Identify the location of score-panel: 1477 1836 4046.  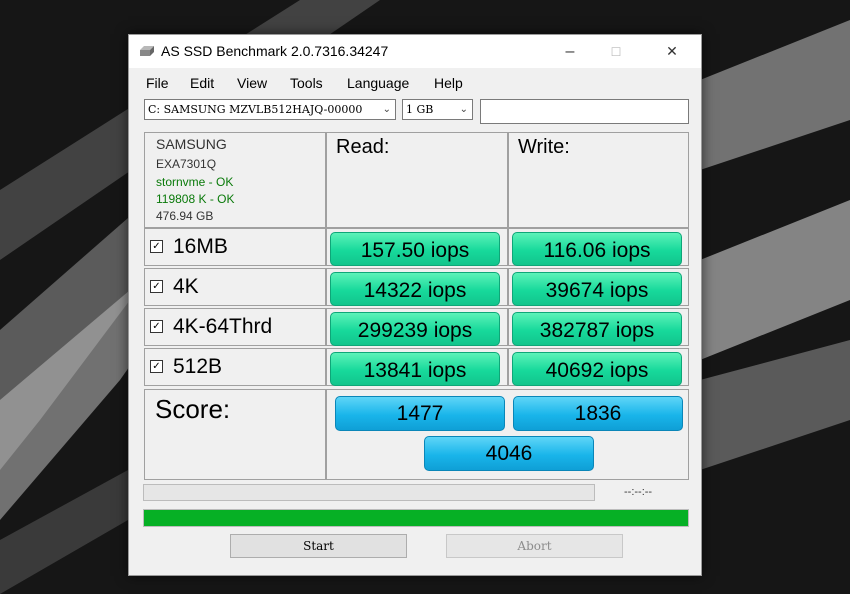
(507, 434).